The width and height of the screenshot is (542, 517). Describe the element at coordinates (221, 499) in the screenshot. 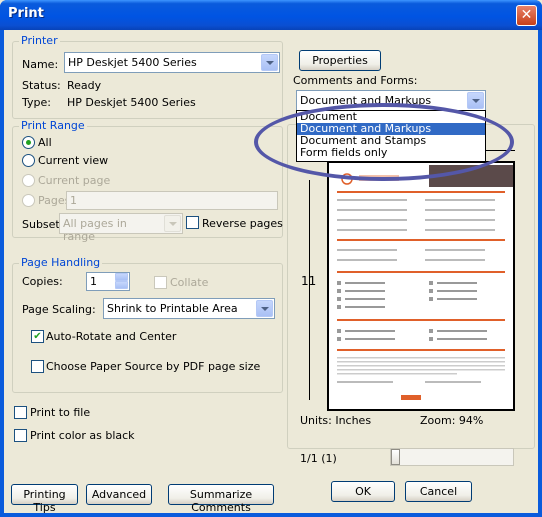

I see `summarize-comments-button: Summarize Comments` at that location.